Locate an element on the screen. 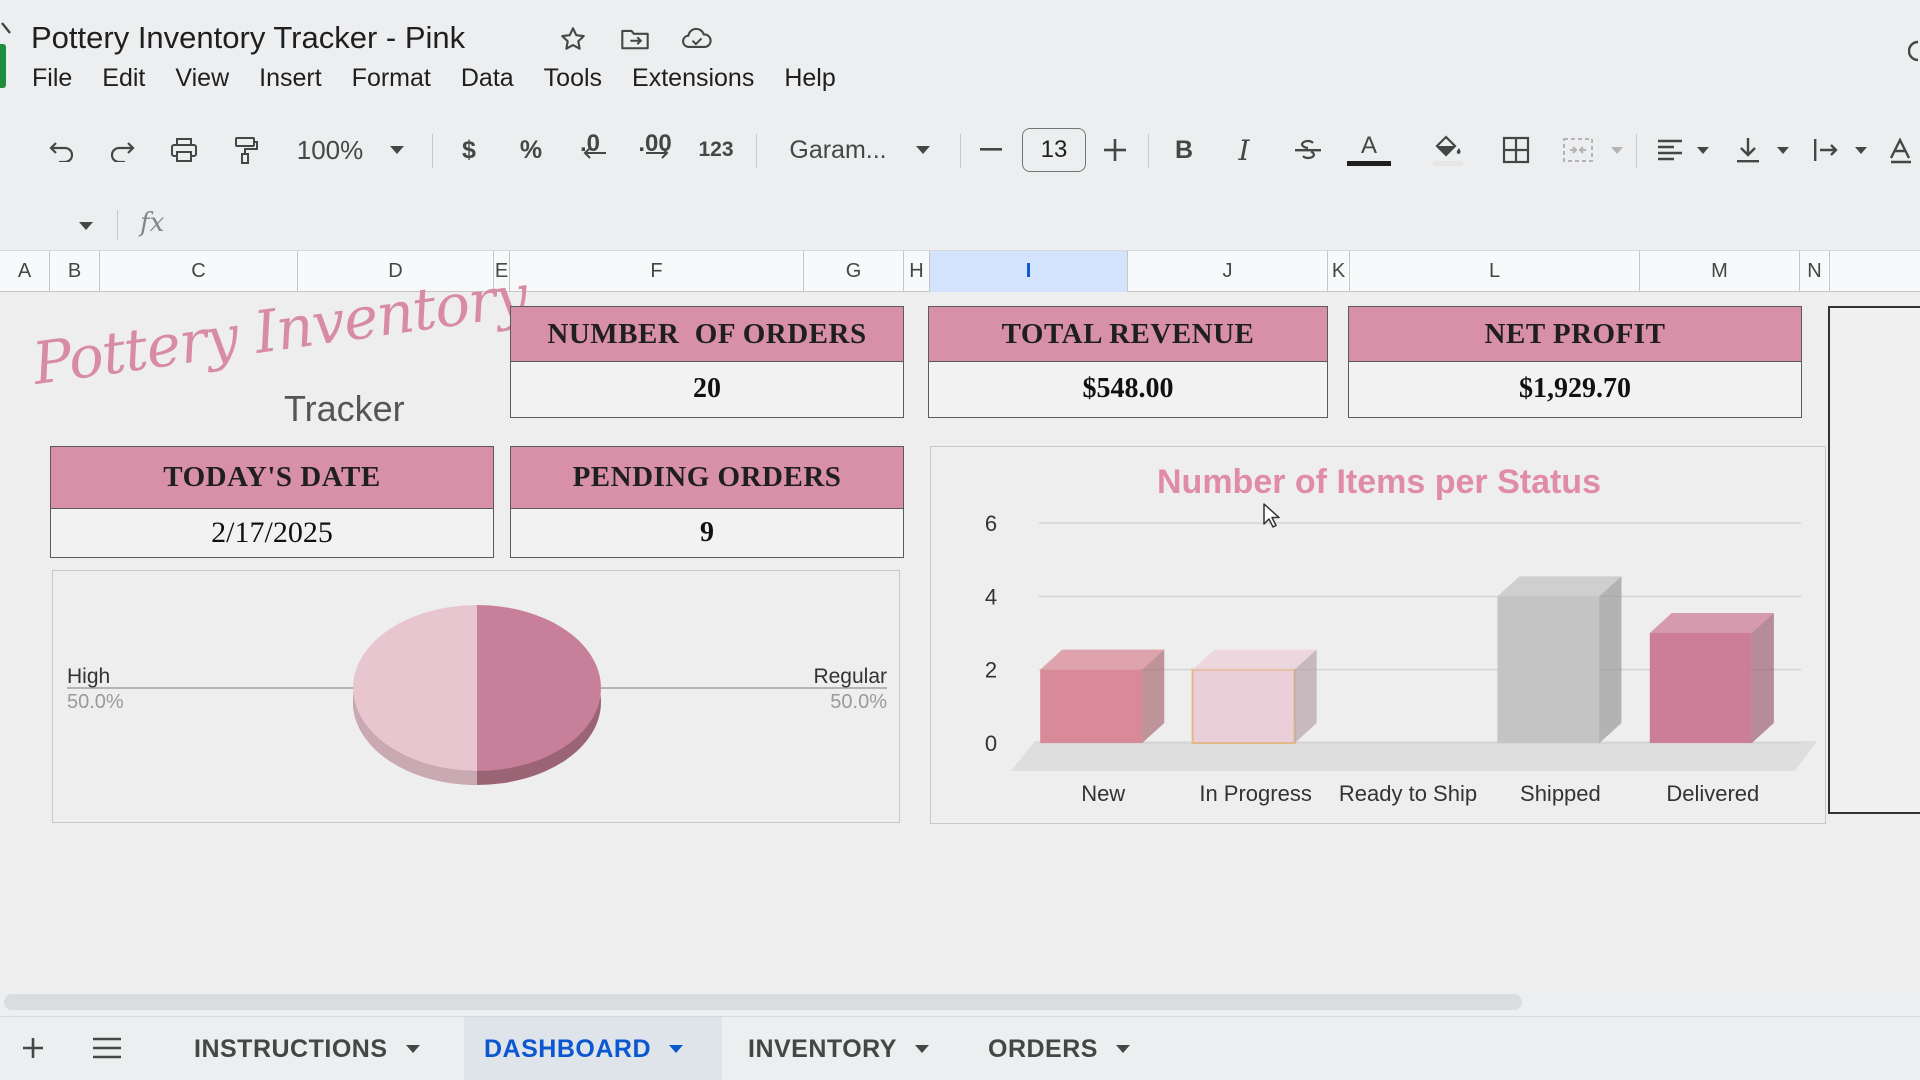 The width and height of the screenshot is (1920, 1080). column-header-j: J is located at coordinates (1228, 271).